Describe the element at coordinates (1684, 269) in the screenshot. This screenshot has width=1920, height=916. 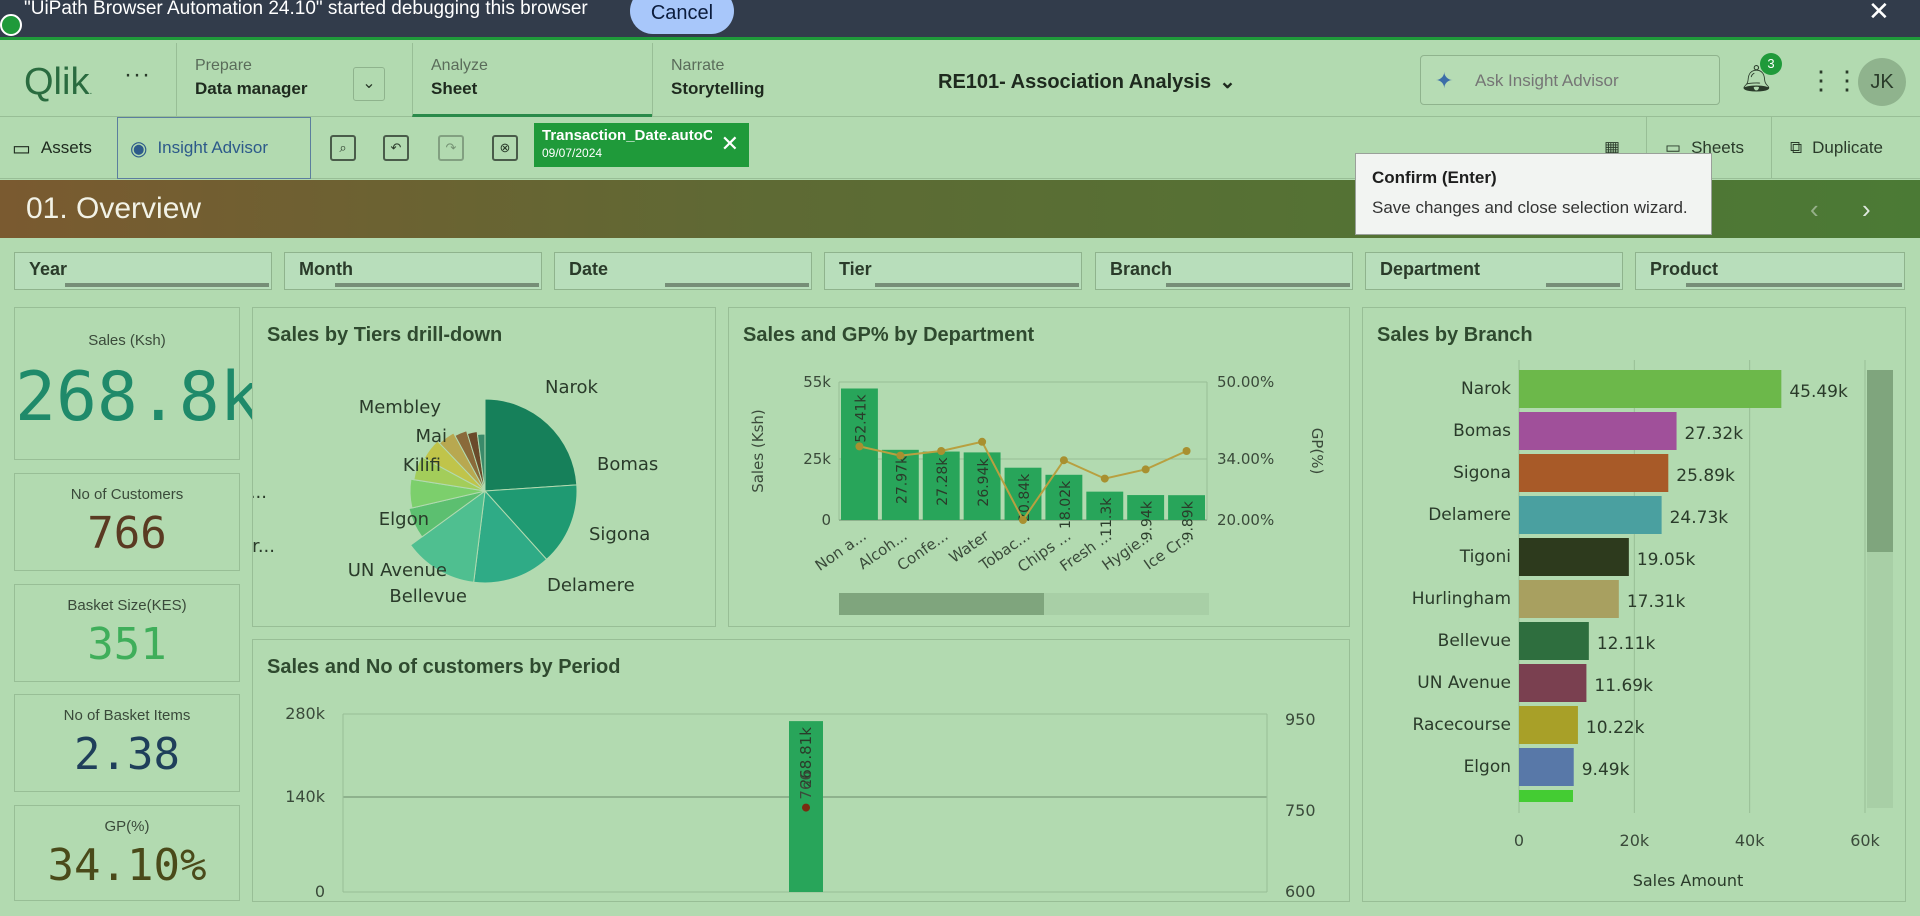
I see `filter-label: Product` at that location.